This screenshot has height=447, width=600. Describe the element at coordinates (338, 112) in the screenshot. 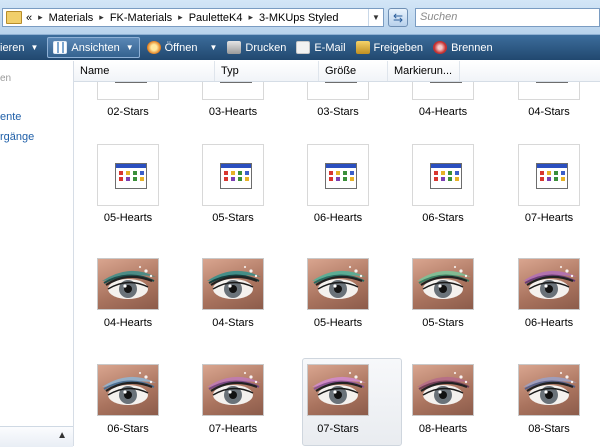

I see `file-name-label: 03-Stars` at that location.